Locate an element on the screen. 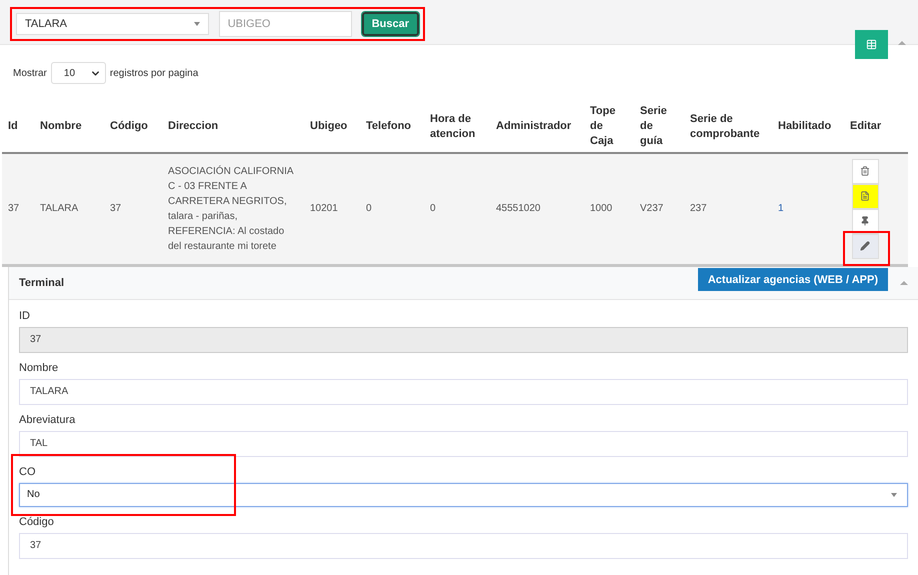 The image size is (918, 575). table-cell: 45551020 is located at coordinates (537, 209).